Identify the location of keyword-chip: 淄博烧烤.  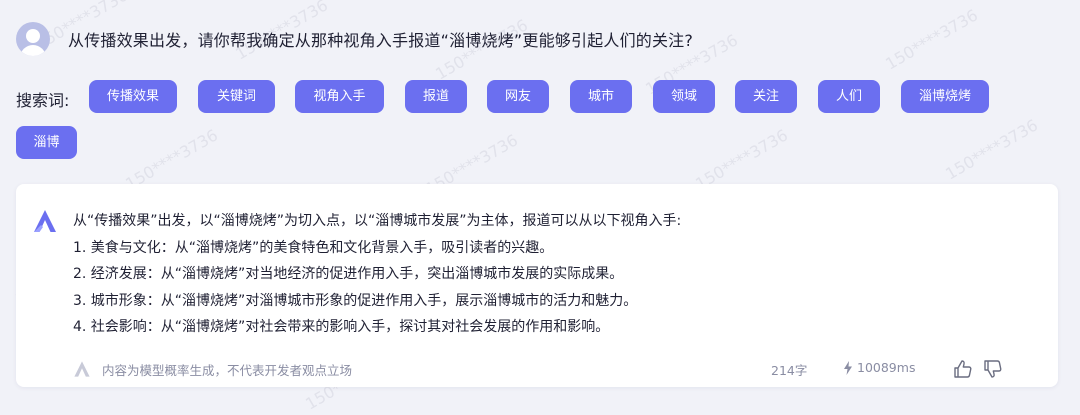
(945, 96).